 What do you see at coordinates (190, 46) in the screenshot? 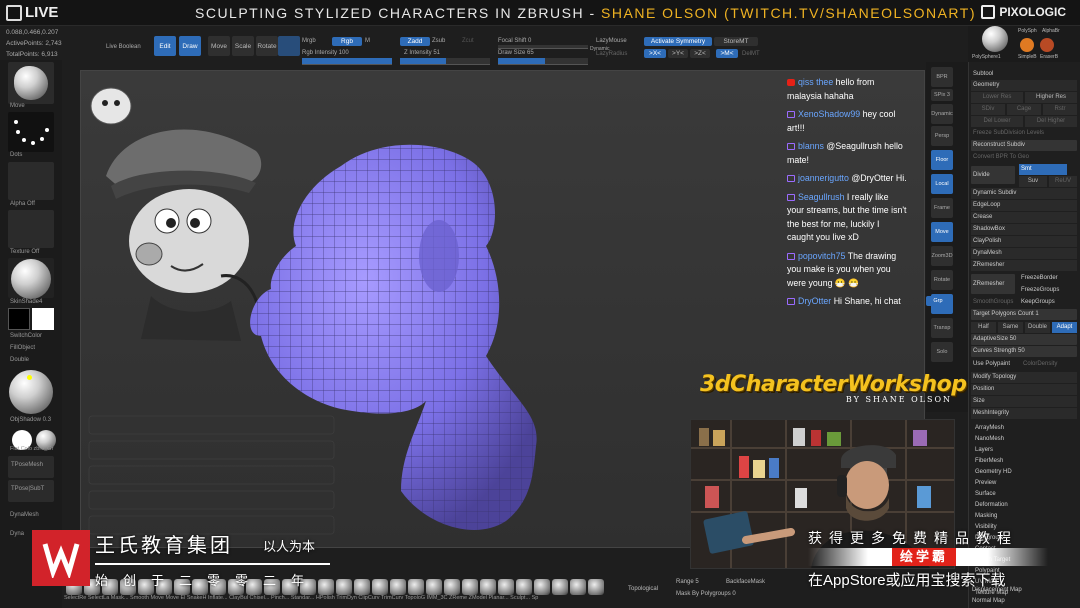
I see `draw-button: Draw` at bounding box center [190, 46].